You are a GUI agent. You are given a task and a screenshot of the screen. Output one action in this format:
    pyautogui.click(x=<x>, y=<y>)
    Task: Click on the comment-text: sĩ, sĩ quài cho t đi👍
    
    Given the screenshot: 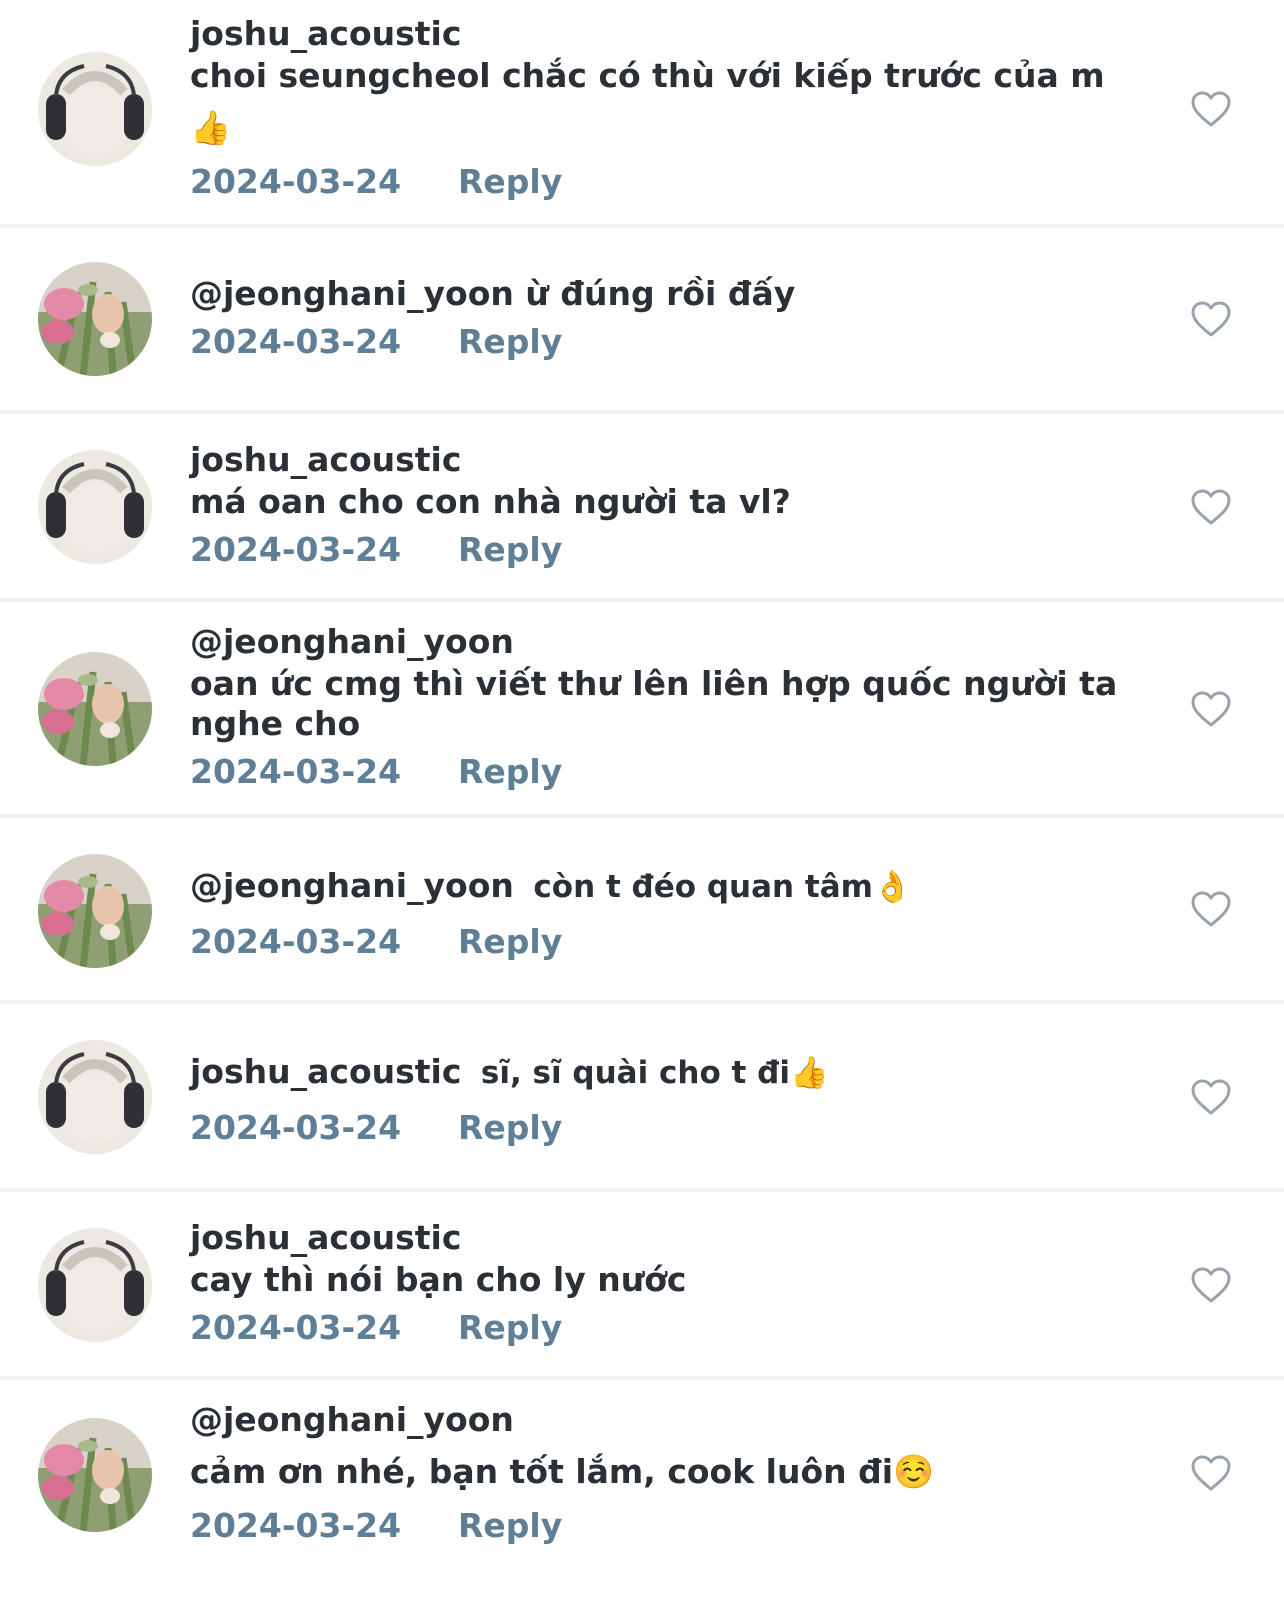 What is the action you would take?
    pyautogui.click(x=654, y=1073)
    